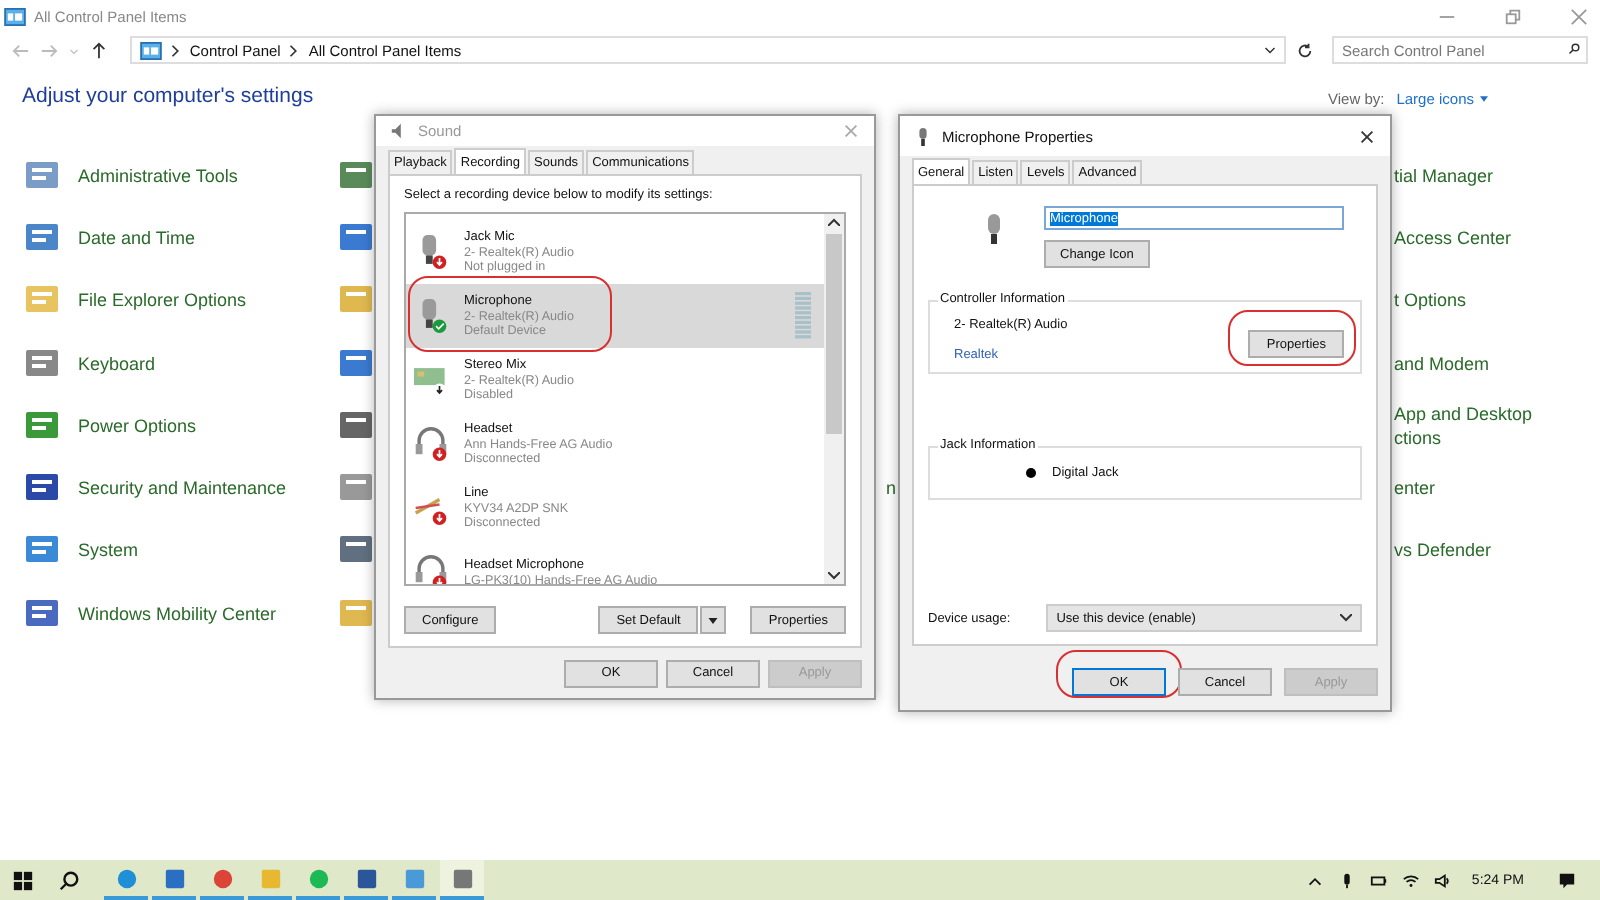 This screenshot has height=900, width=1600. Describe the element at coordinates (1442, 363) in the screenshot. I see `control-panel-link: and Modem` at that location.